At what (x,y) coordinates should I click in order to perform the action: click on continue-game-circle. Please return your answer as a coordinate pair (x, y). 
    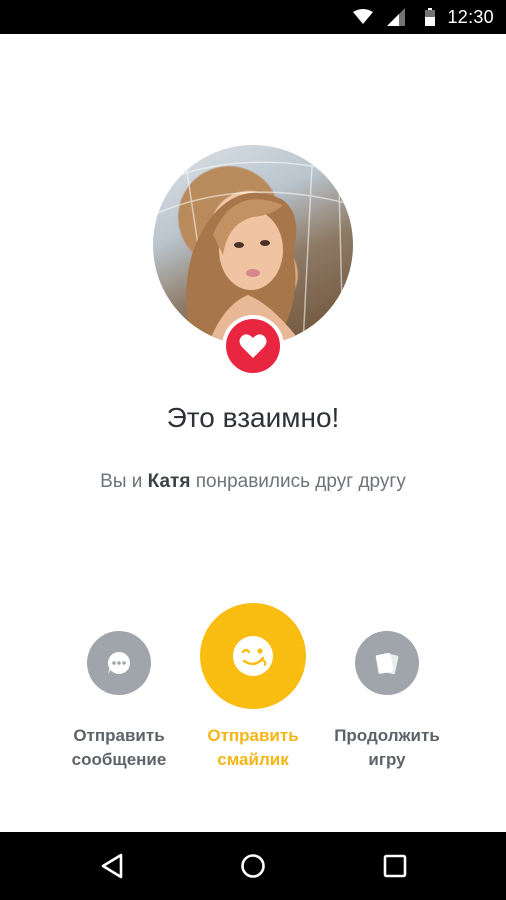
    Looking at the image, I should click on (387, 663).